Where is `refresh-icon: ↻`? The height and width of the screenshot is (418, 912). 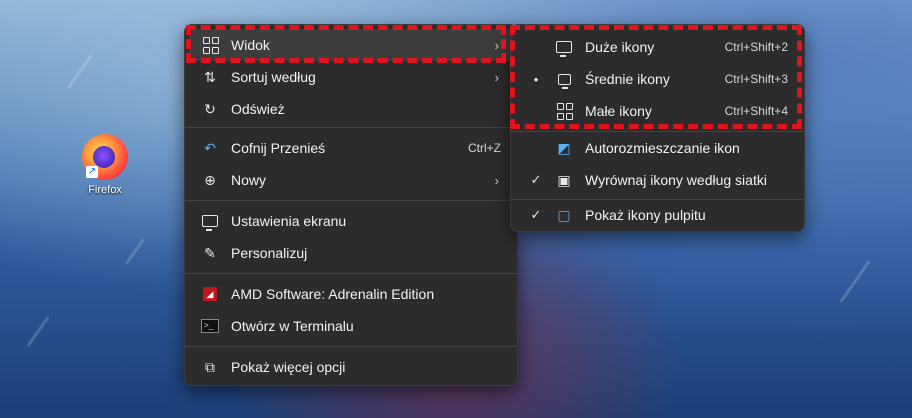
refresh-icon: ↻ is located at coordinates (210, 108).